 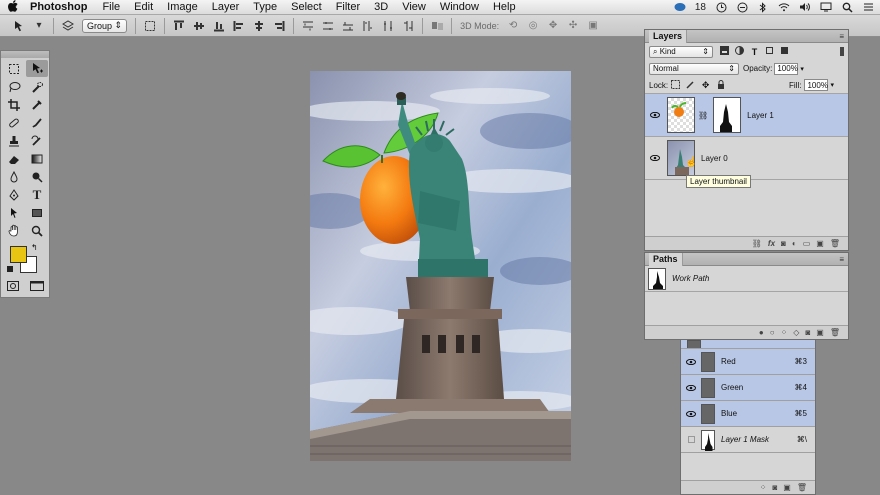 What do you see at coordinates (14, 212) in the screenshot?
I see `path-selection-tool-icon` at bounding box center [14, 212].